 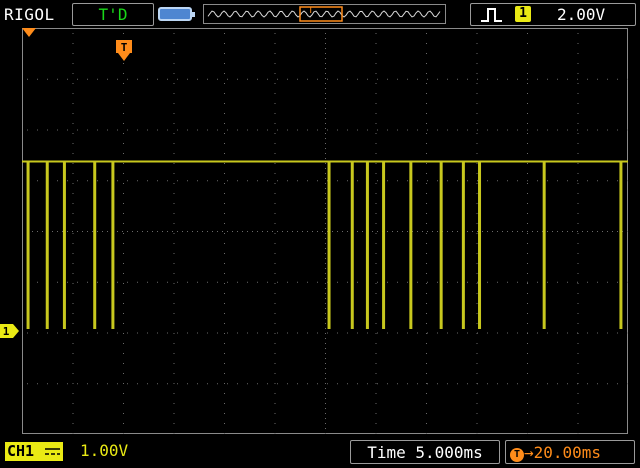 What do you see at coordinates (124, 47) in the screenshot?
I see `trigger-marker-label: T` at bounding box center [124, 47].